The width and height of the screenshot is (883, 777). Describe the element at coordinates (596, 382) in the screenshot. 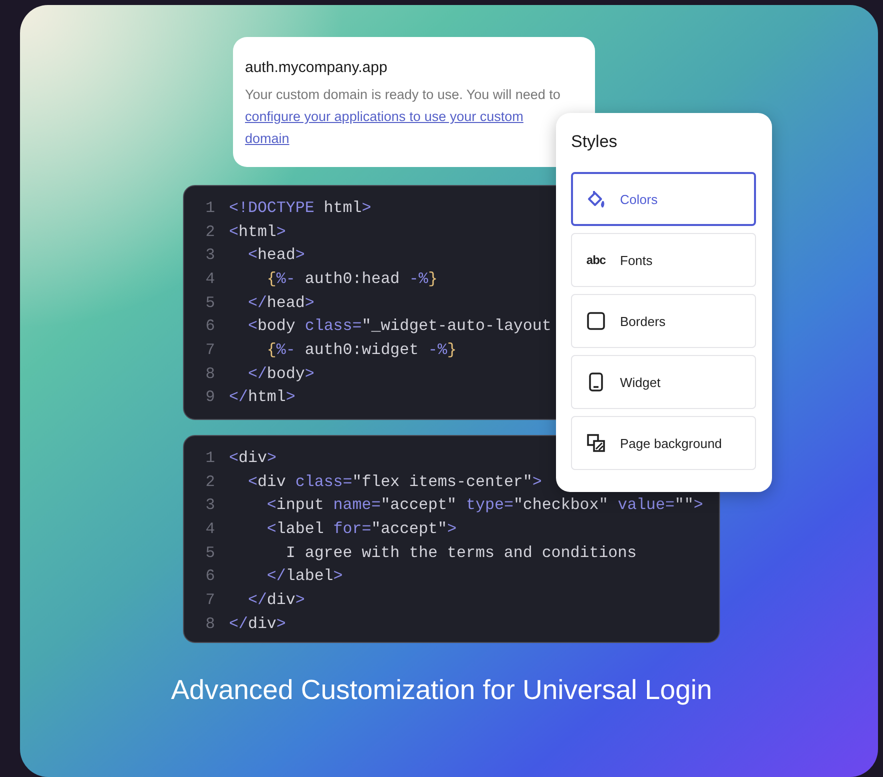

I see `phone-icon` at that location.